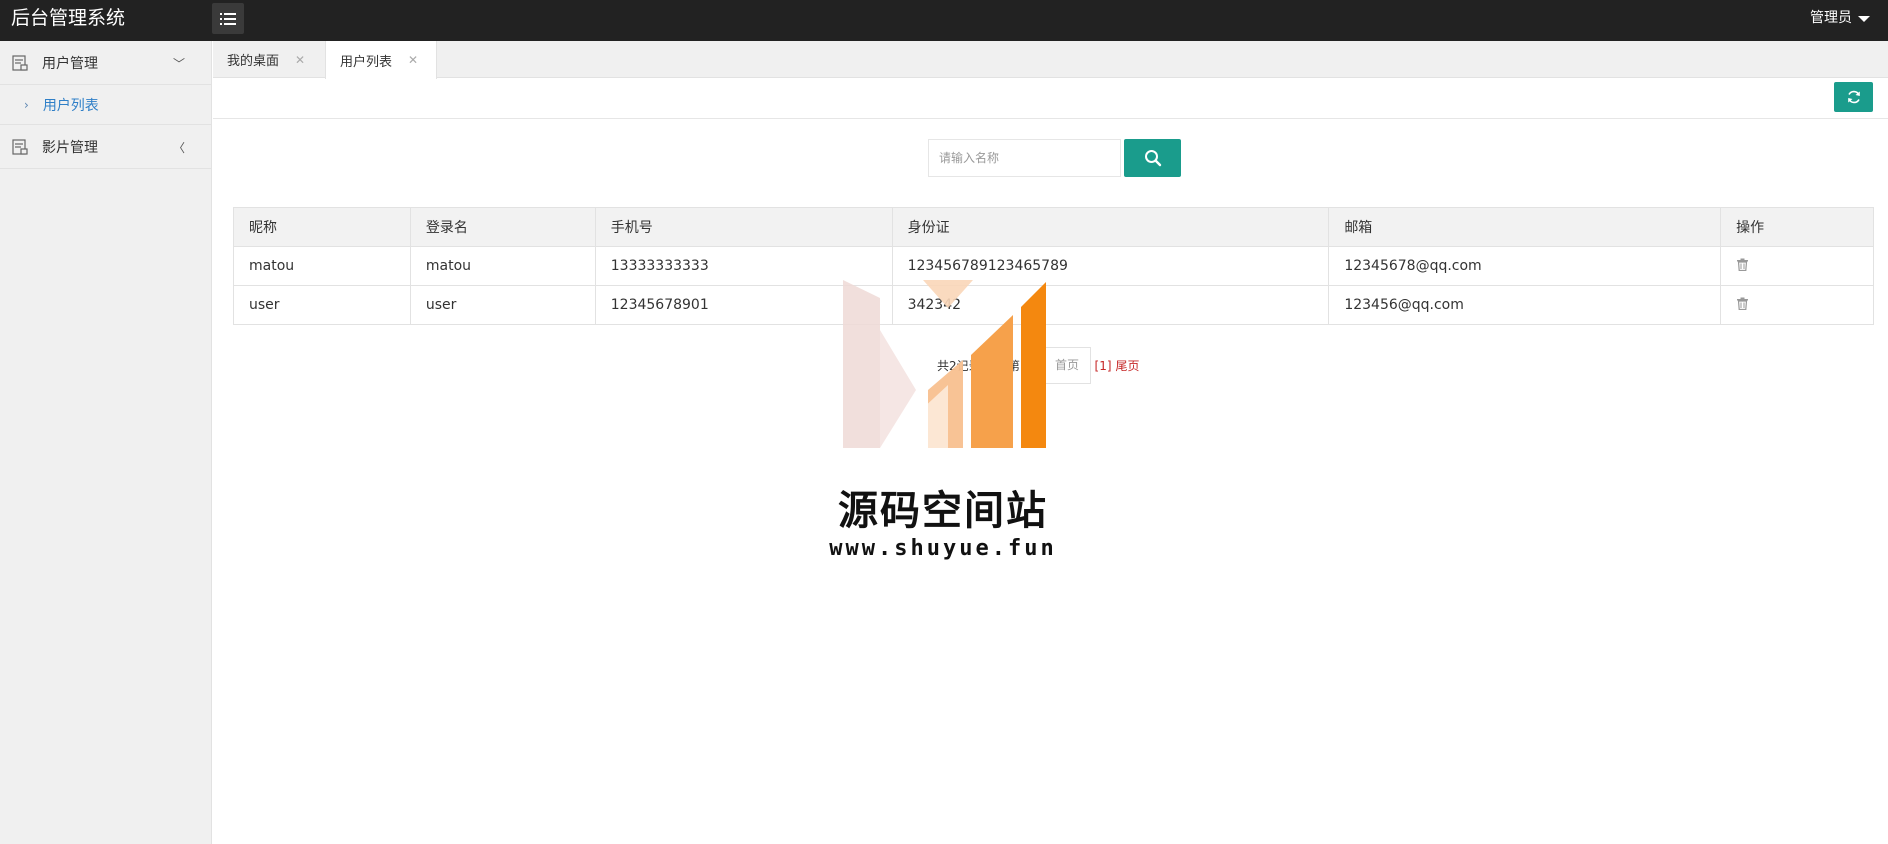 The width and height of the screenshot is (1888, 844). I want to click on chevron-down-icon: ﹀, so click(178, 64).